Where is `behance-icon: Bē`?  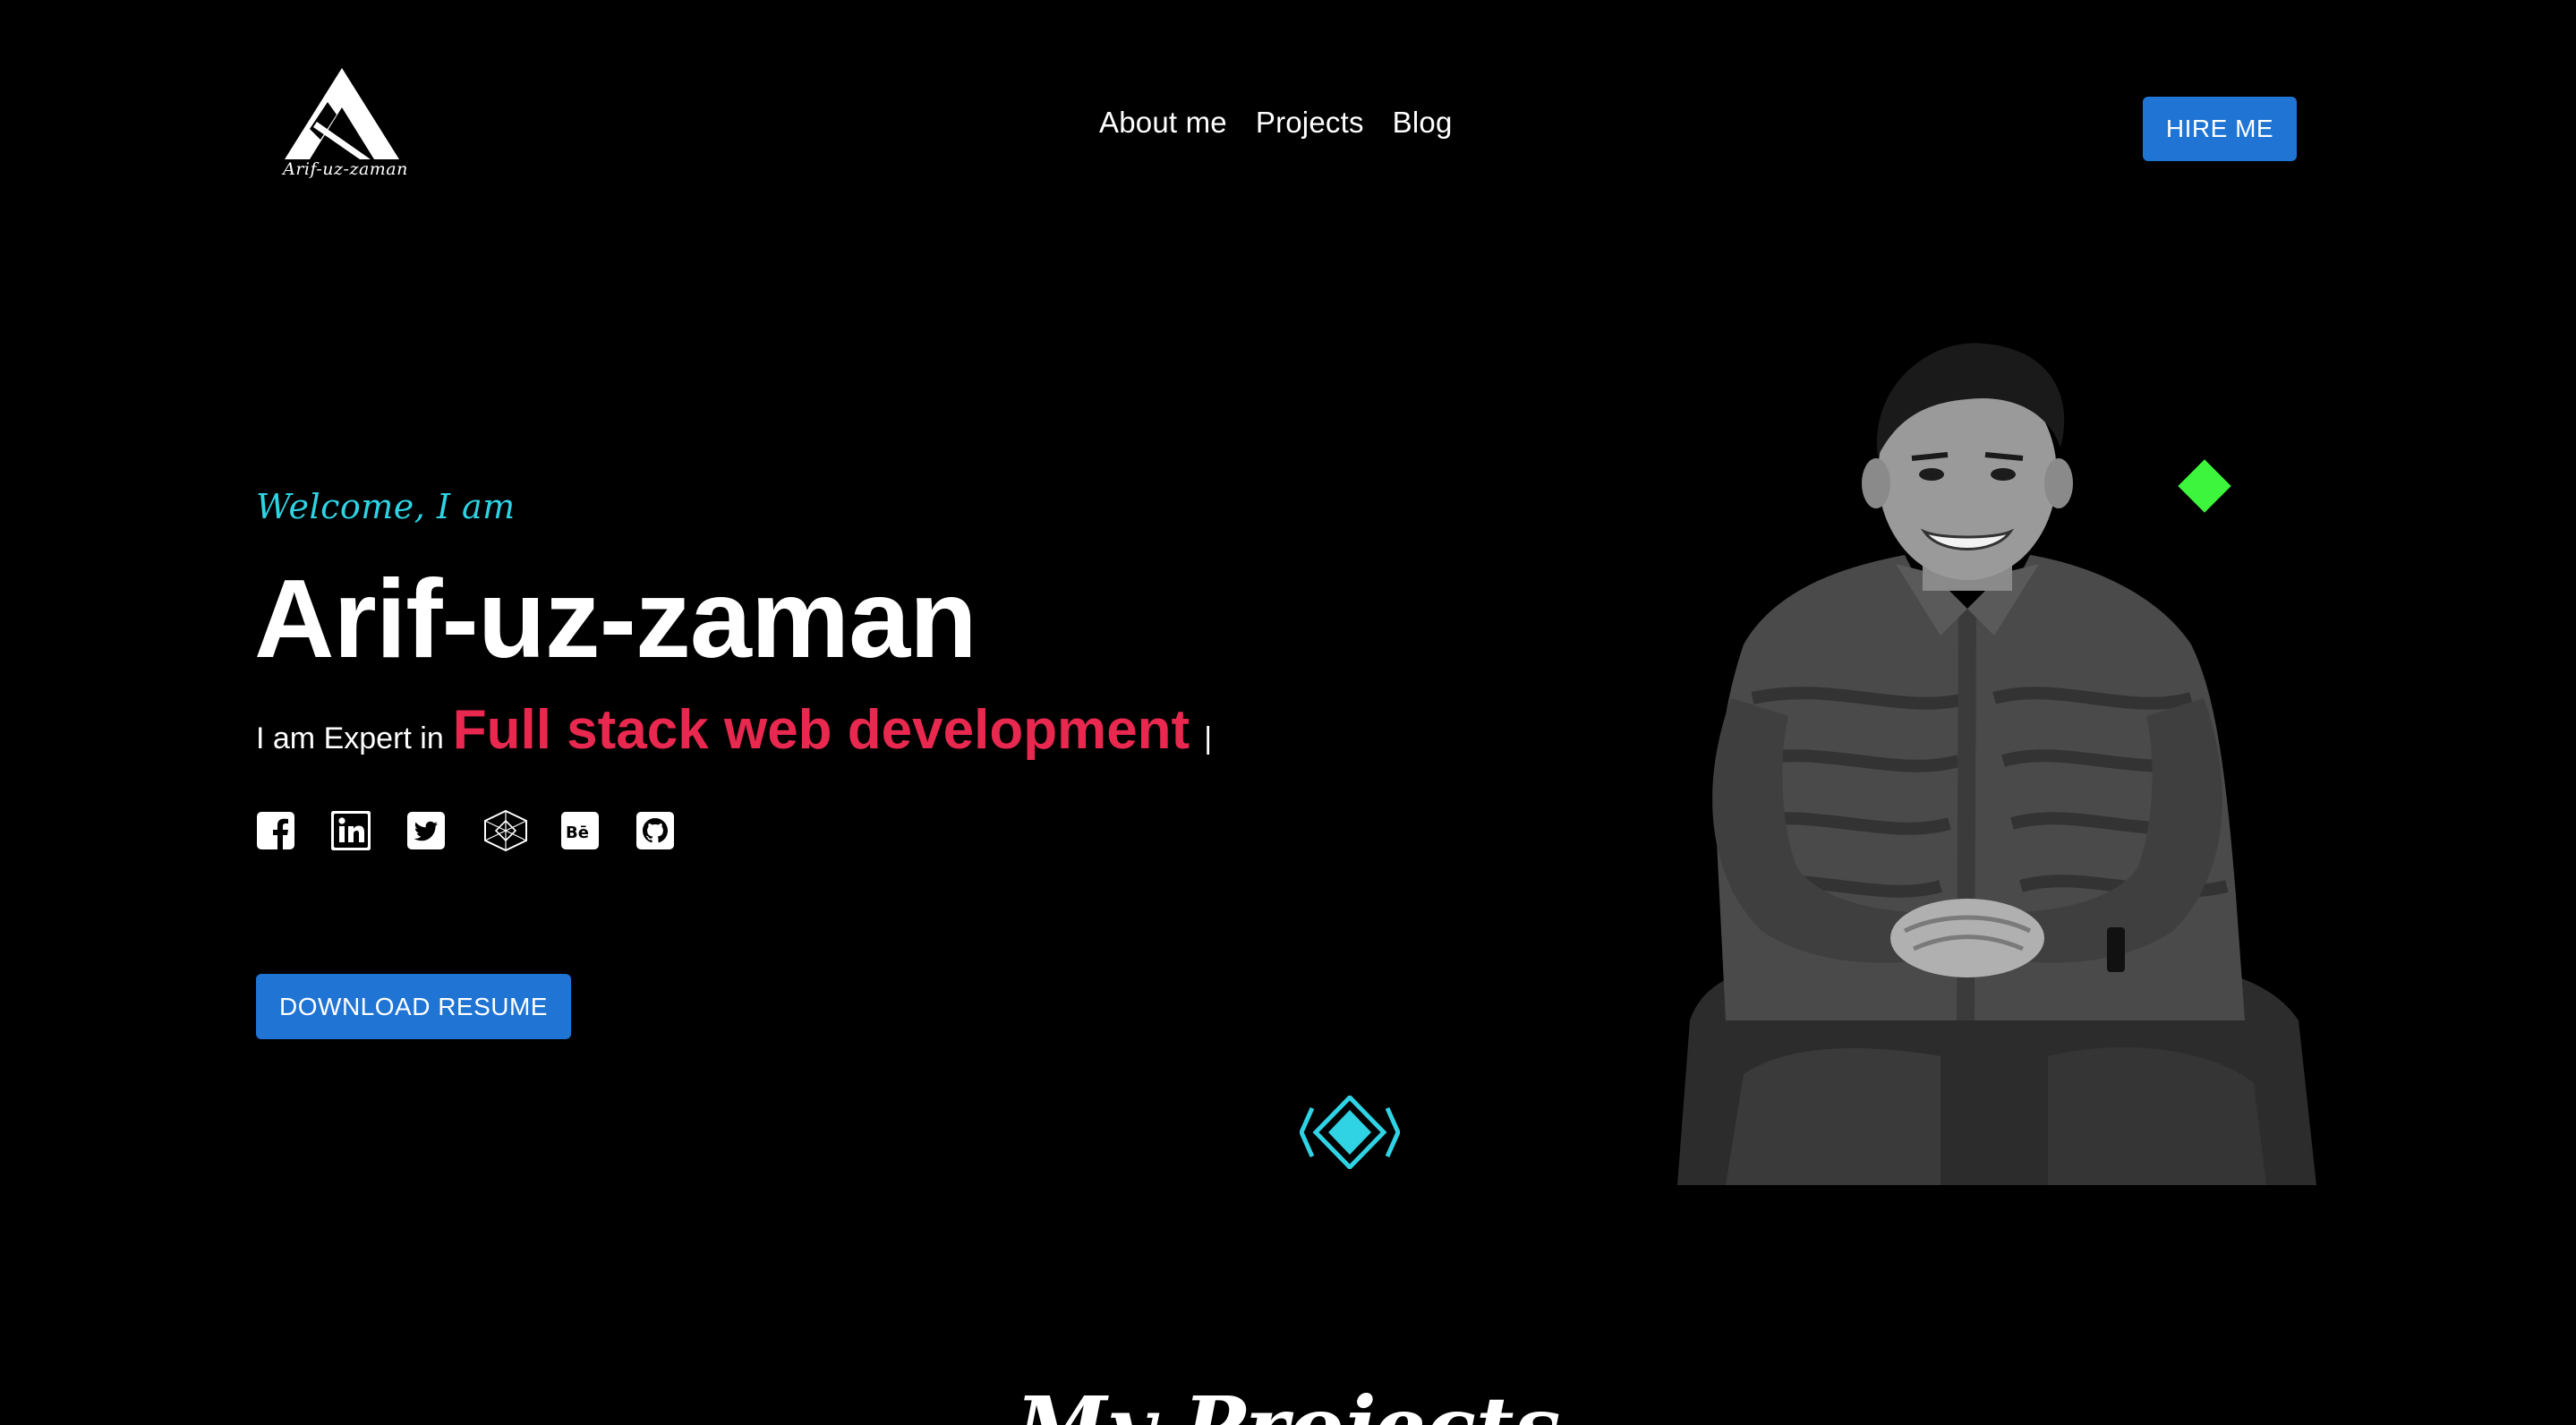
behance-icon: Bē is located at coordinates (580, 830).